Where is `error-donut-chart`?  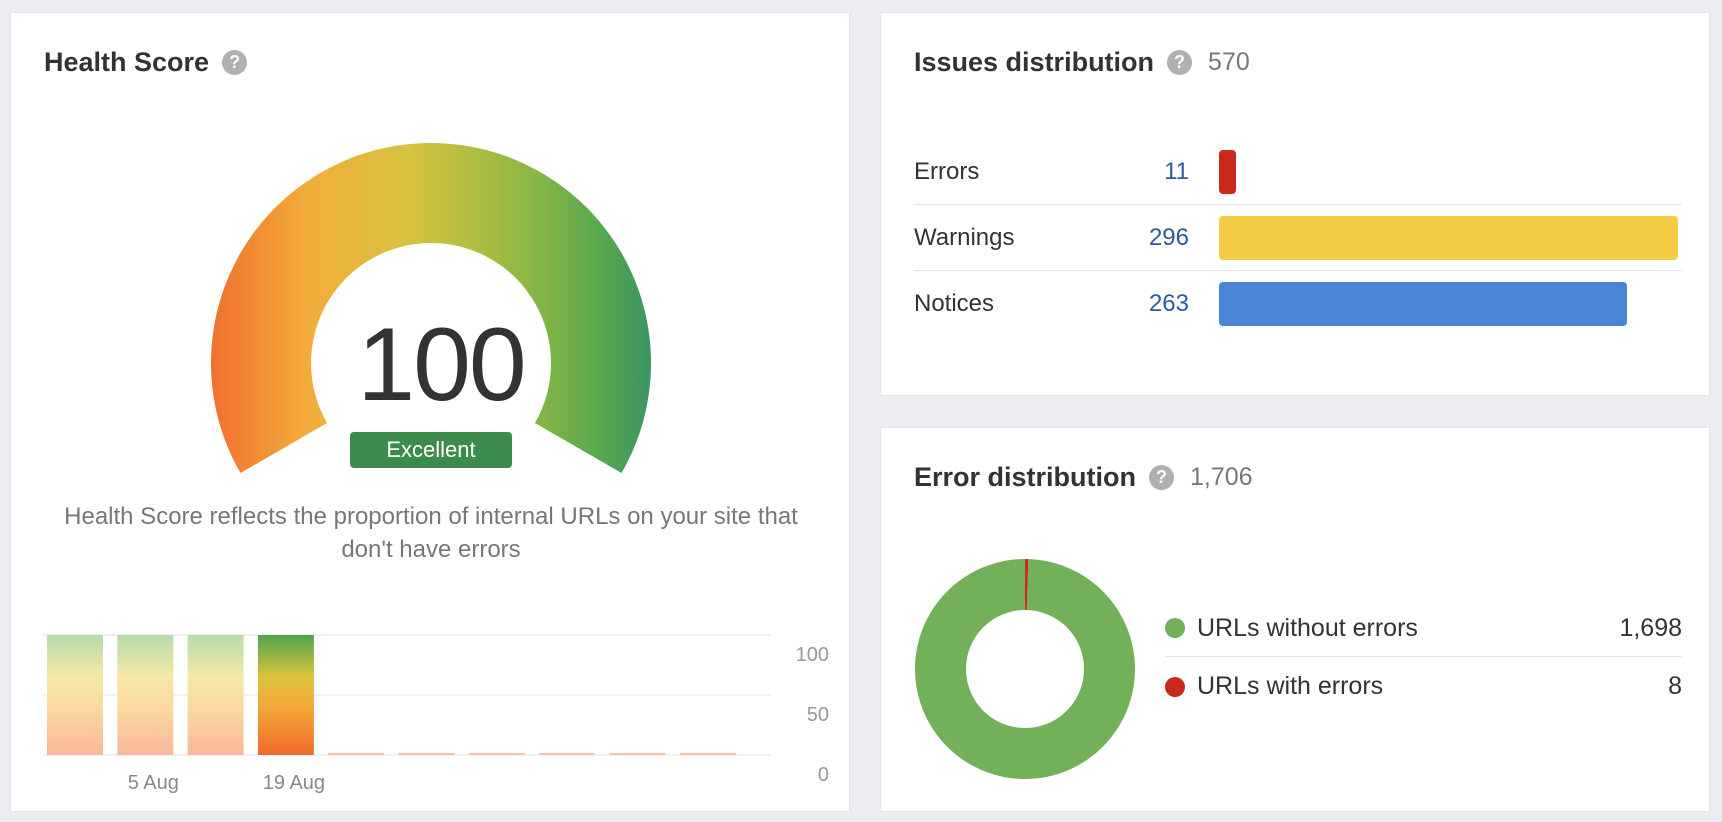 error-donut-chart is located at coordinates (1025, 669).